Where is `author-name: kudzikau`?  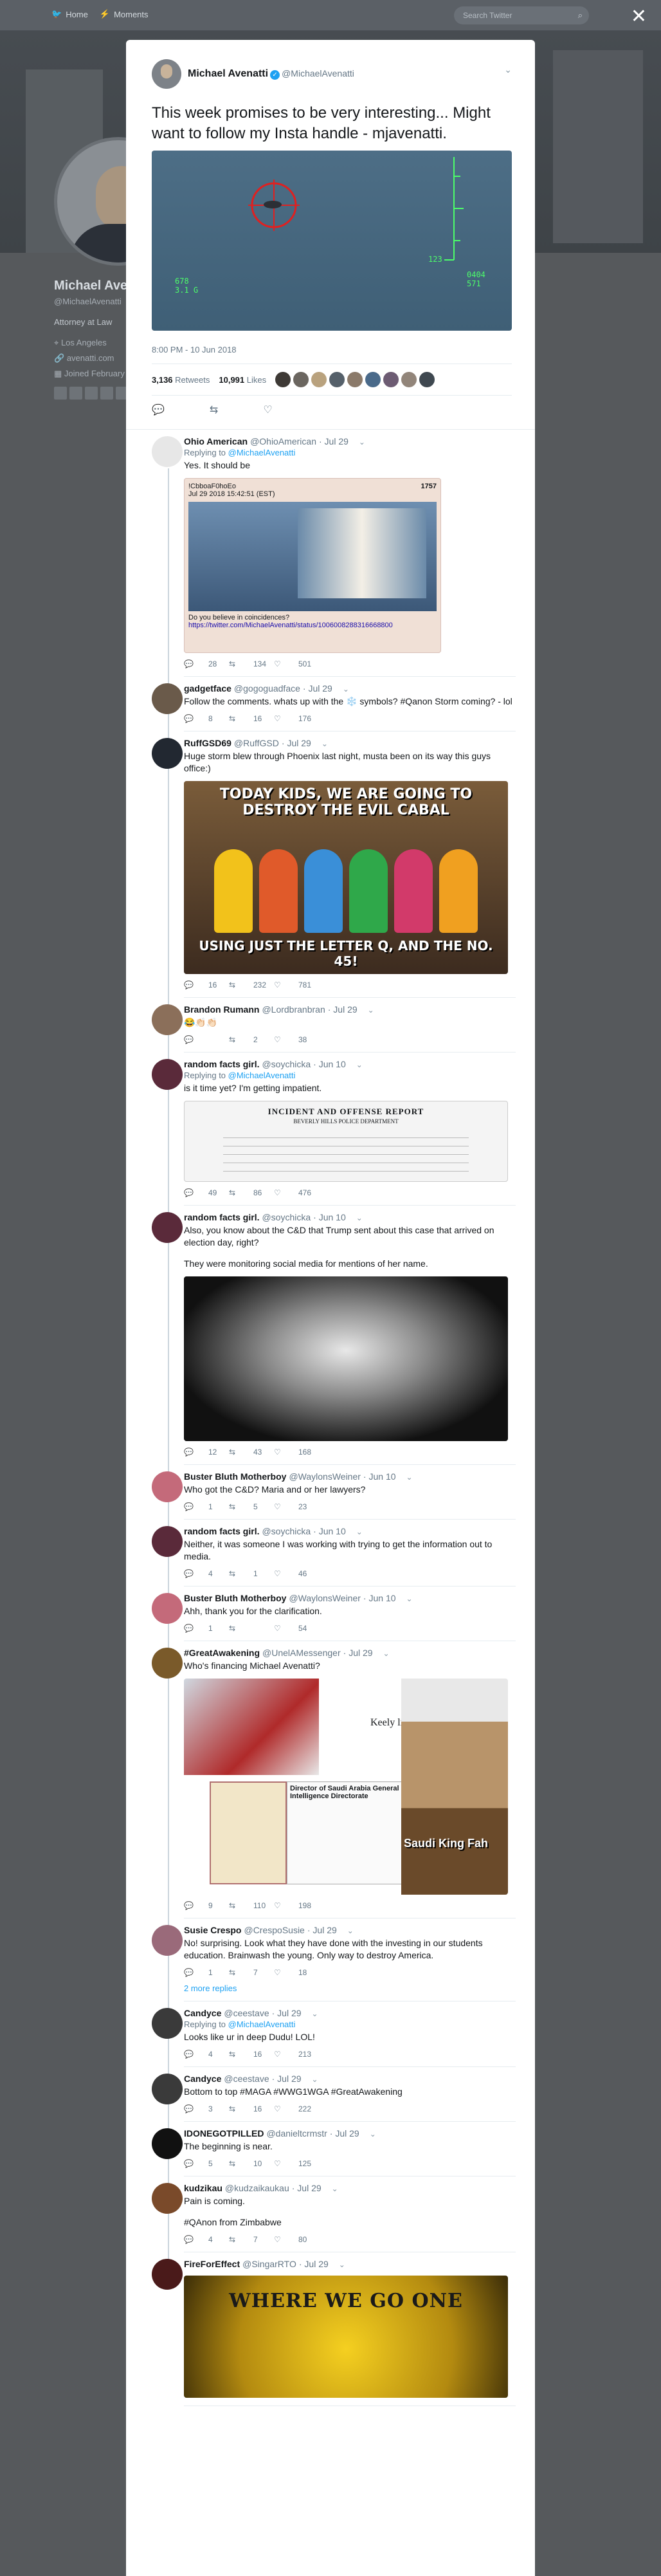
author-name: kudzikau is located at coordinates (203, 2188).